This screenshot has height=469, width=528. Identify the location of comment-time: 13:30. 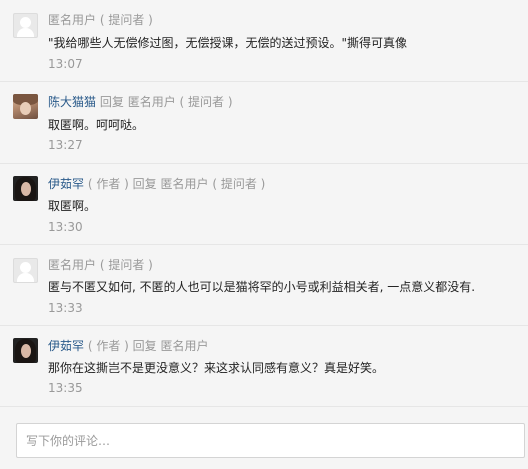
(65, 227).